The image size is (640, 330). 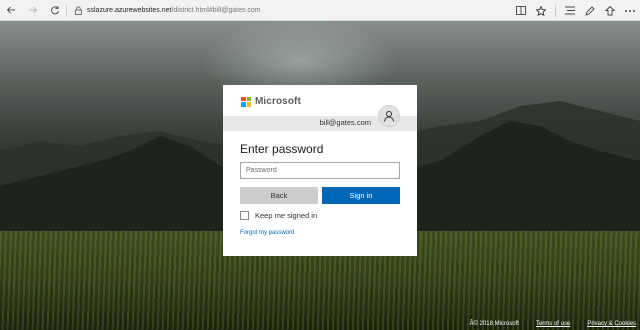 What do you see at coordinates (286, 215) in the screenshot?
I see `keep-signed-in-label: Keep me signed in` at bounding box center [286, 215].